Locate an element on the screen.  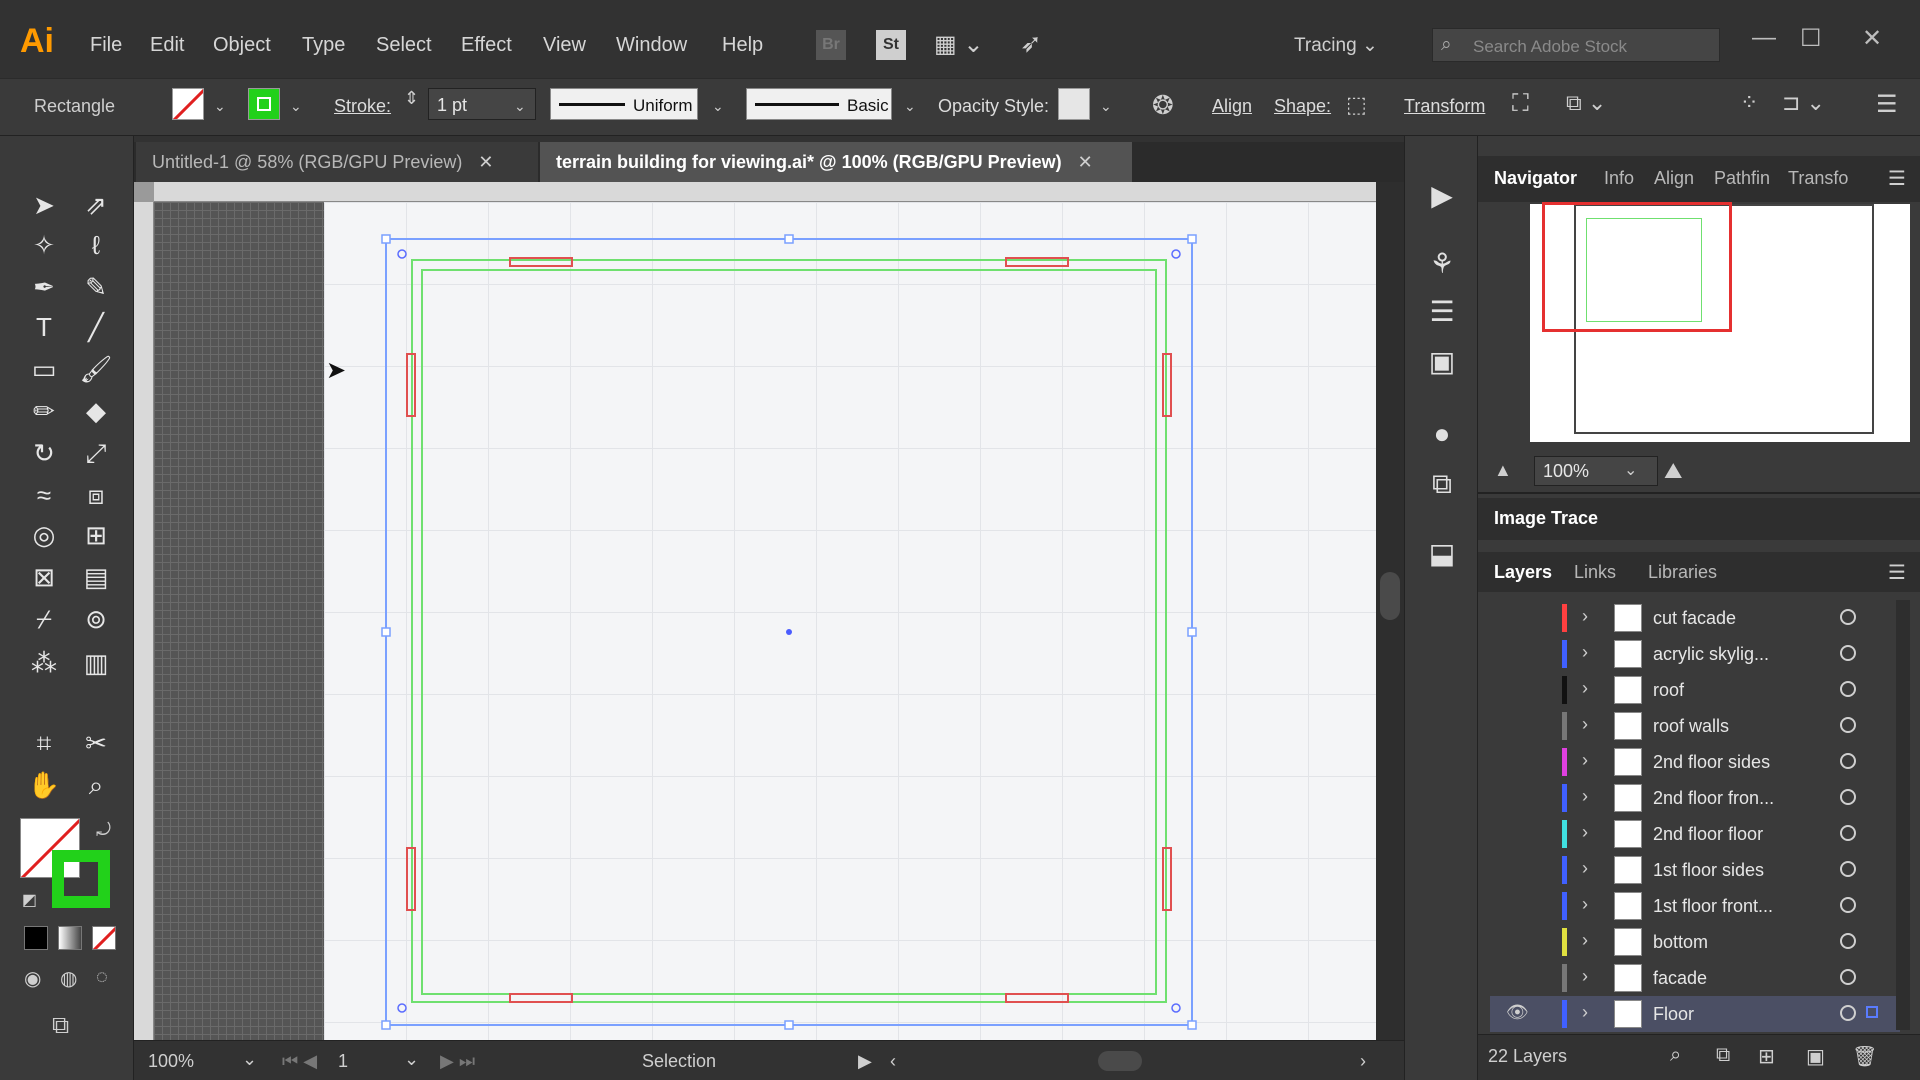
horizontal-ruler is located at coordinates (765, 192).